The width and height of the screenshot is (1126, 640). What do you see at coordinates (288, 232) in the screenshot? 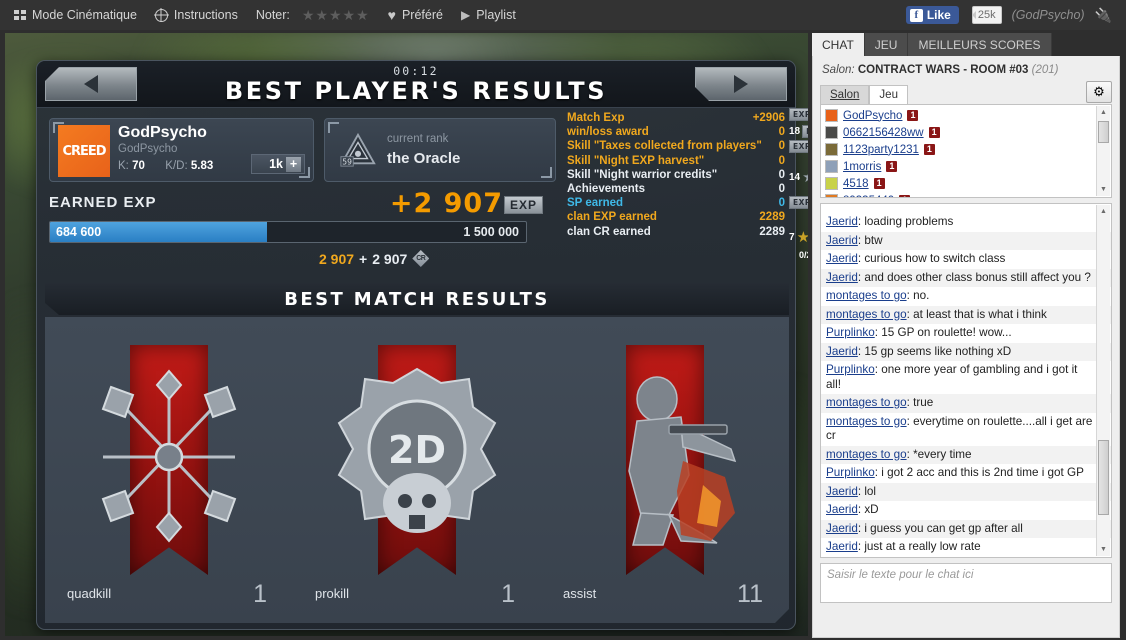
I see `exp-progress-bar: 684 600 1 500 000` at bounding box center [288, 232].